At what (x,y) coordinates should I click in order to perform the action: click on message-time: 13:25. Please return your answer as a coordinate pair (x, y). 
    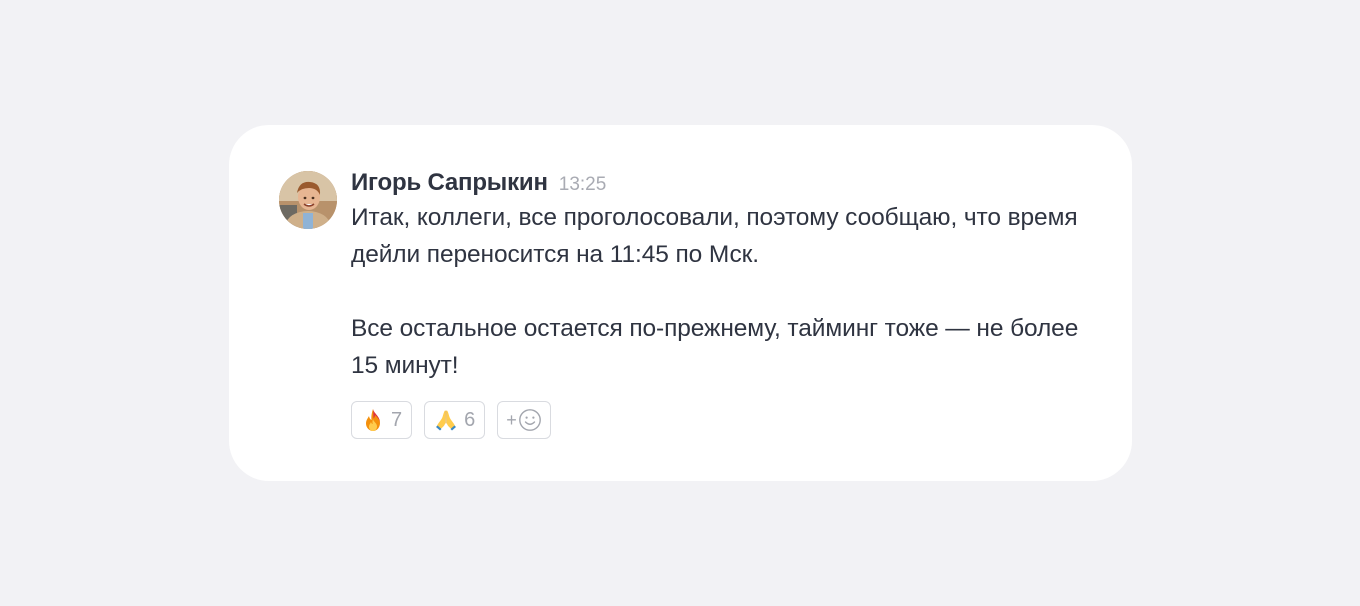
    Looking at the image, I should click on (583, 185).